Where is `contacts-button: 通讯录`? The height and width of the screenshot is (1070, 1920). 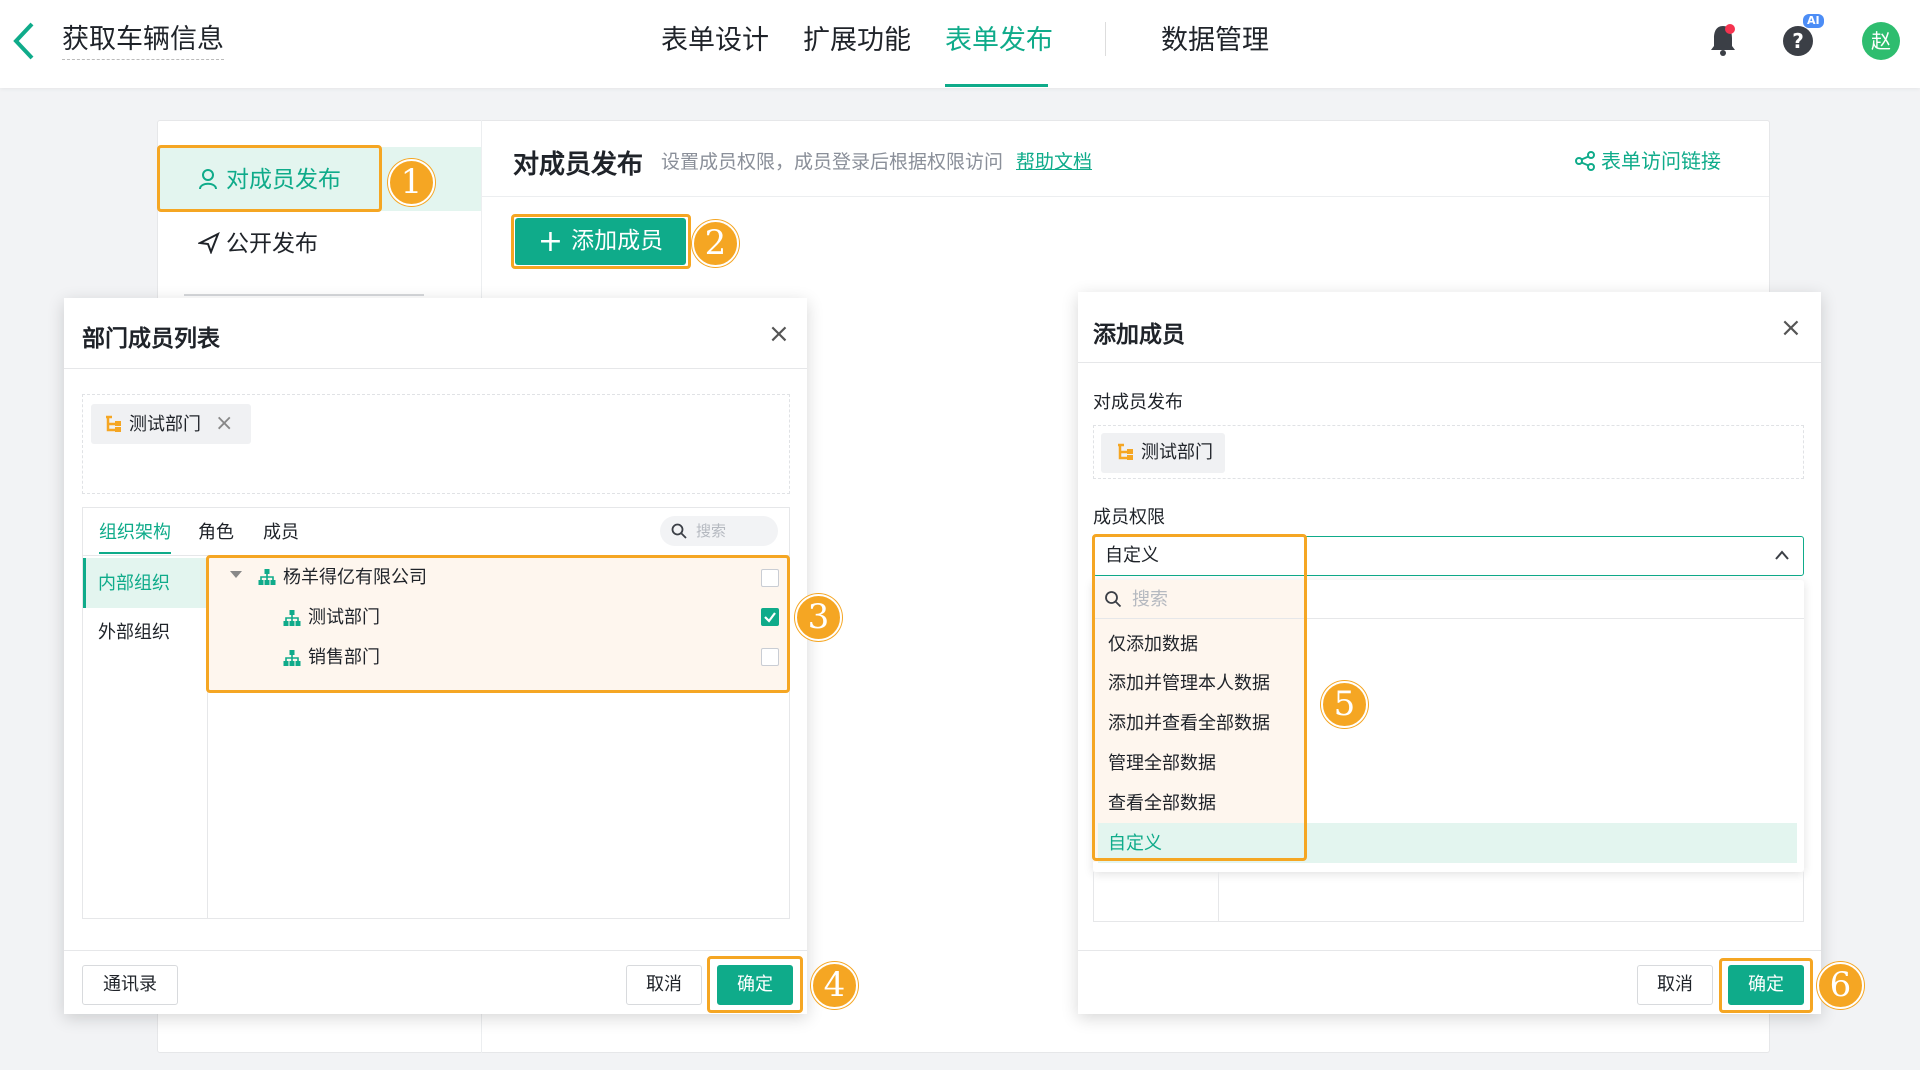
contacts-button: 通讯录 is located at coordinates (130, 985).